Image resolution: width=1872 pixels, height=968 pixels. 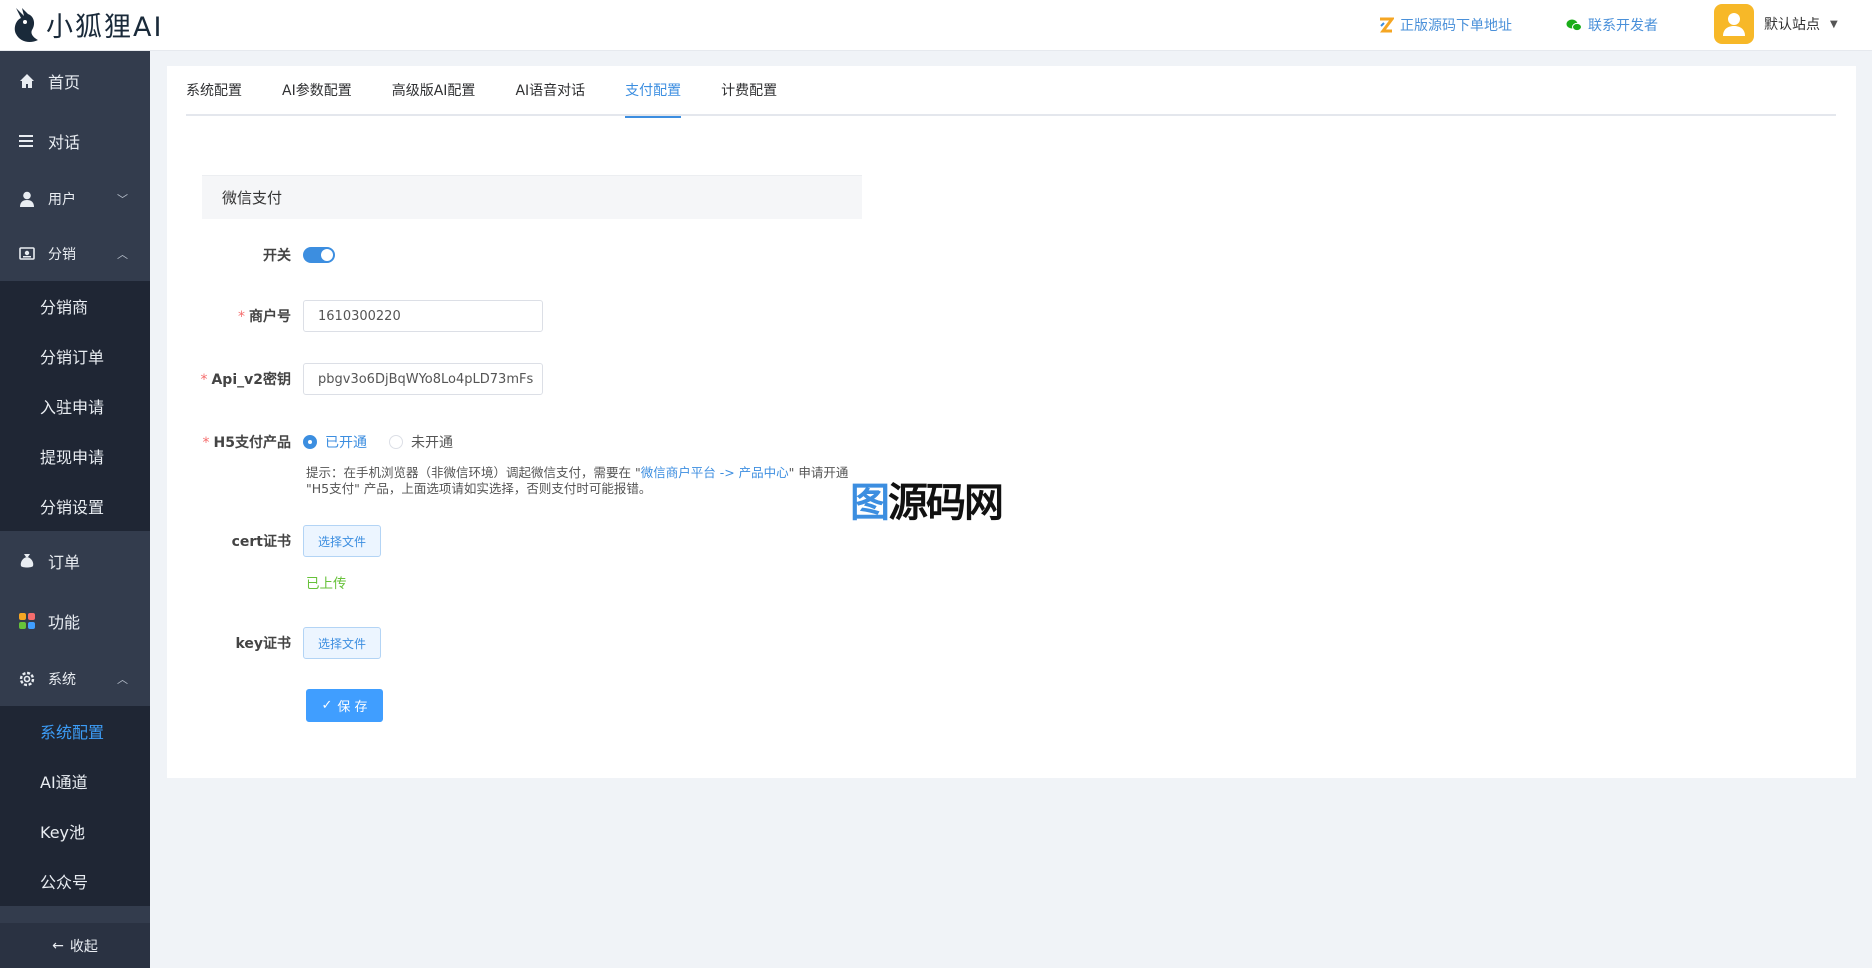 I want to click on sidebar-item-label: 首页, so click(x=64, y=82).